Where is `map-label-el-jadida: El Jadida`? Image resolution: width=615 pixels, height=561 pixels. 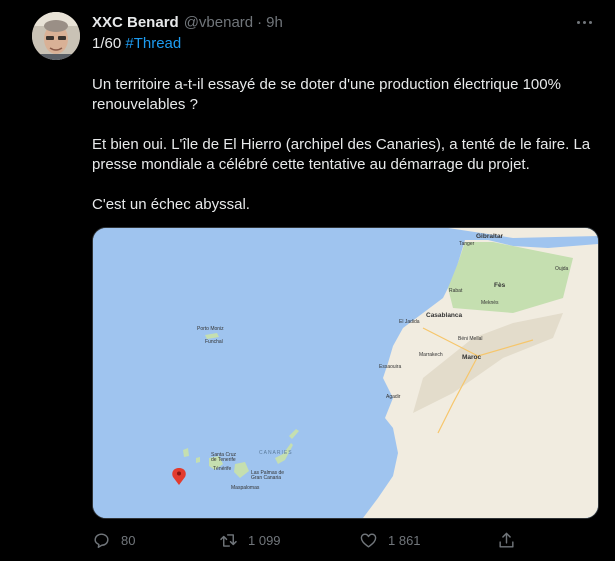 map-label-el-jadida: El Jadida is located at coordinates (409, 322).